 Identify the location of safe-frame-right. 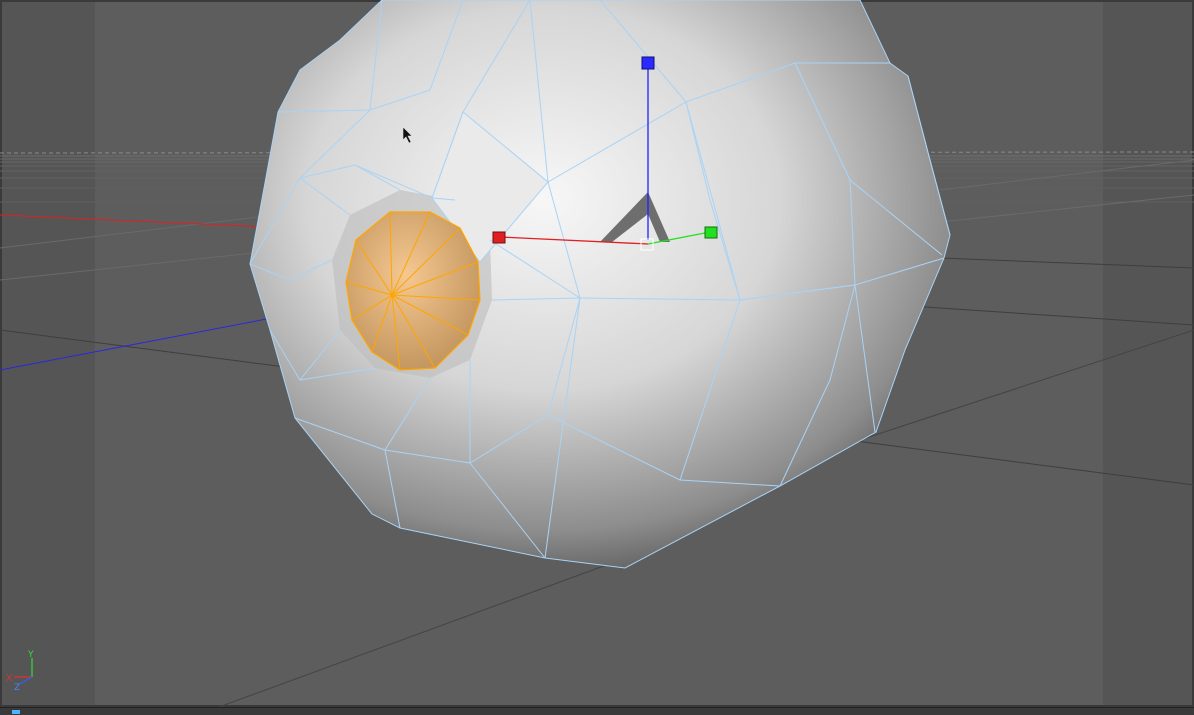
(1148, 357).